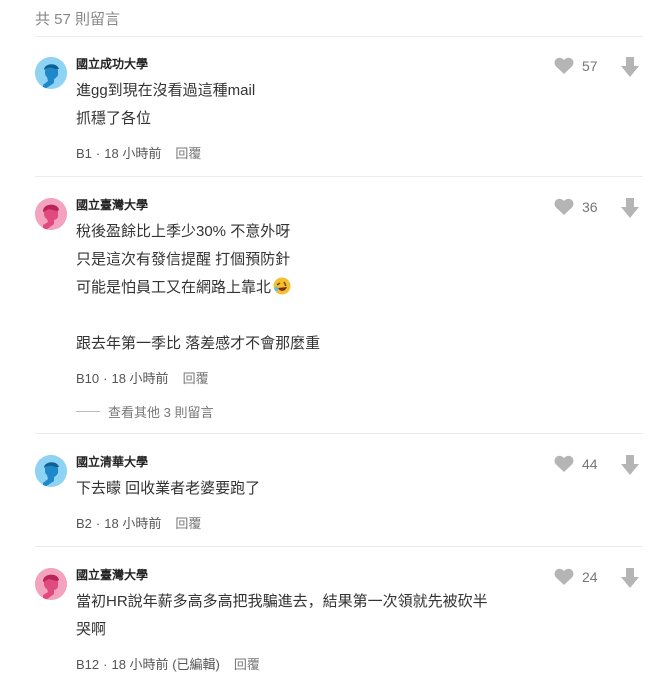 This screenshot has width=661, height=684. What do you see at coordinates (196, 664) in the screenshot?
I see `edited-label: (已編輯)` at bounding box center [196, 664].